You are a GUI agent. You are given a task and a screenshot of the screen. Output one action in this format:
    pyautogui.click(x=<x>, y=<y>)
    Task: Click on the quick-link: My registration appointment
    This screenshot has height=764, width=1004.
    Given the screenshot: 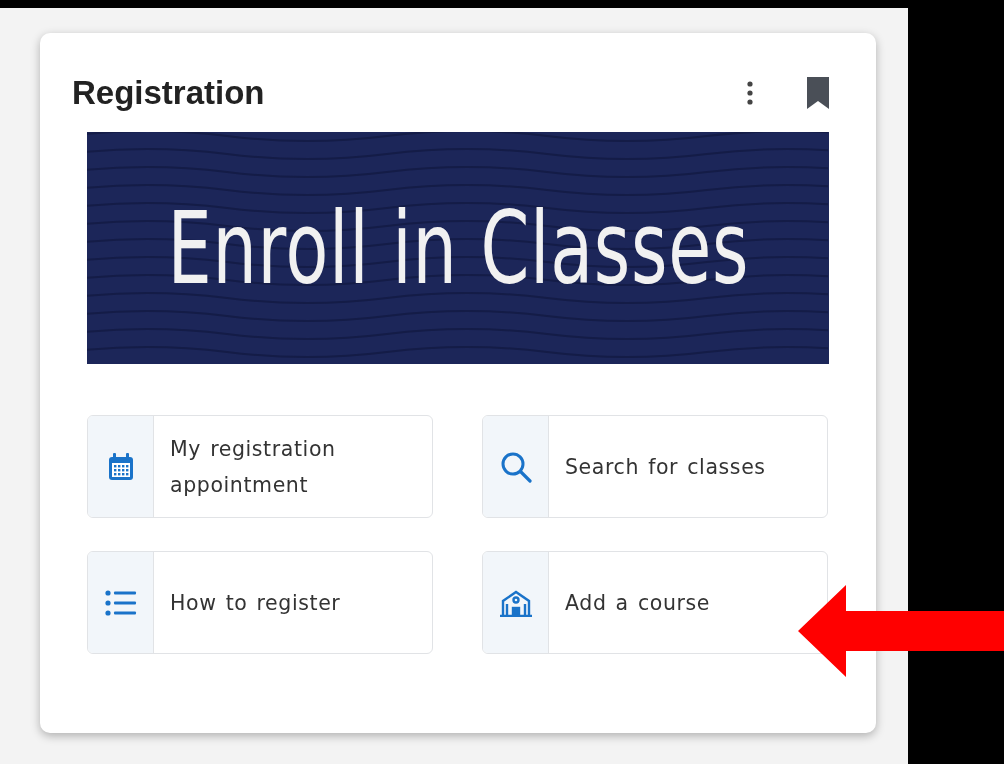 What is the action you would take?
    pyautogui.click(x=260, y=466)
    